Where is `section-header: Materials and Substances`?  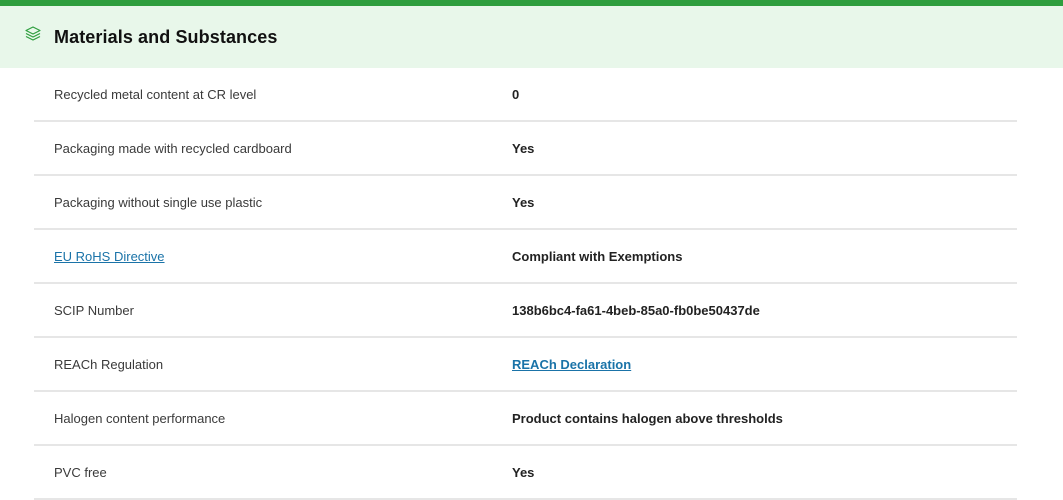
section-header: Materials and Substances is located at coordinates (531, 37).